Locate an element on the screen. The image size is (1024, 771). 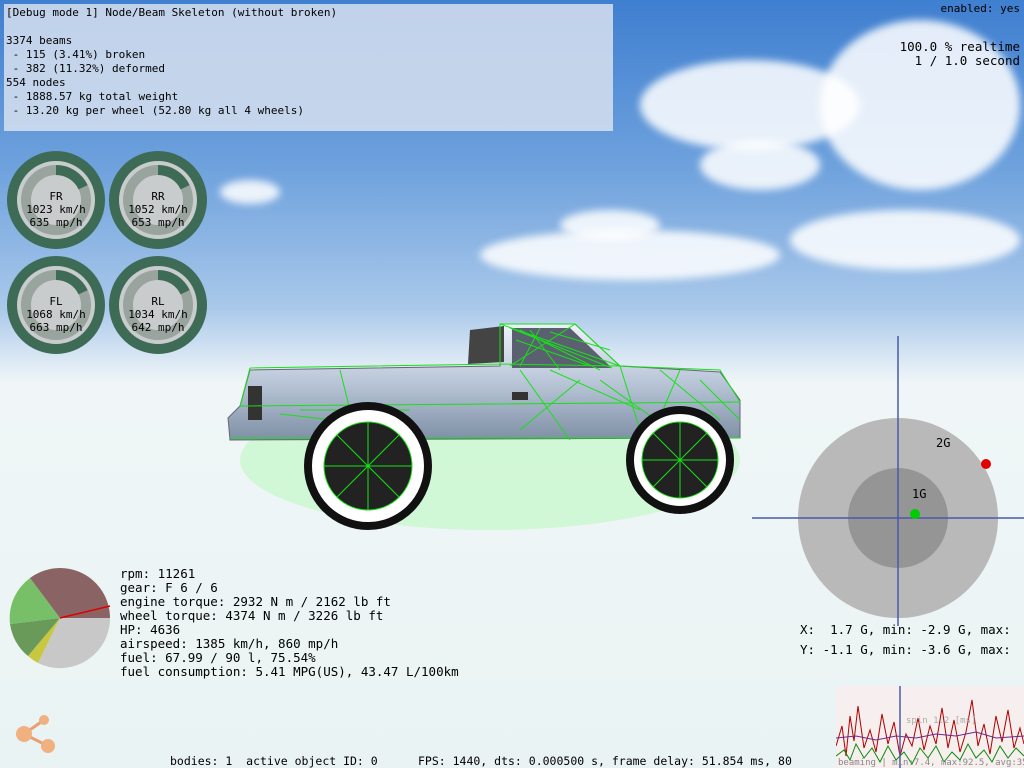
rear-window is located at coordinates (486, 345).